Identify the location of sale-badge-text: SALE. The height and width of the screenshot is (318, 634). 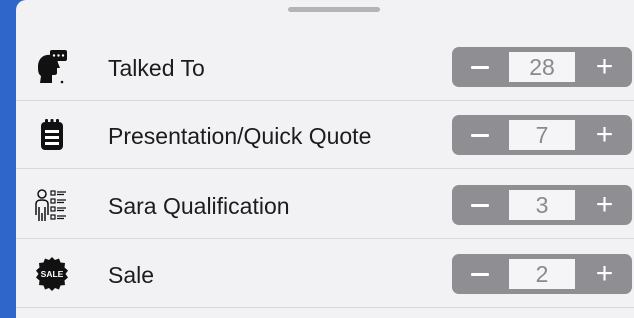
(52, 274).